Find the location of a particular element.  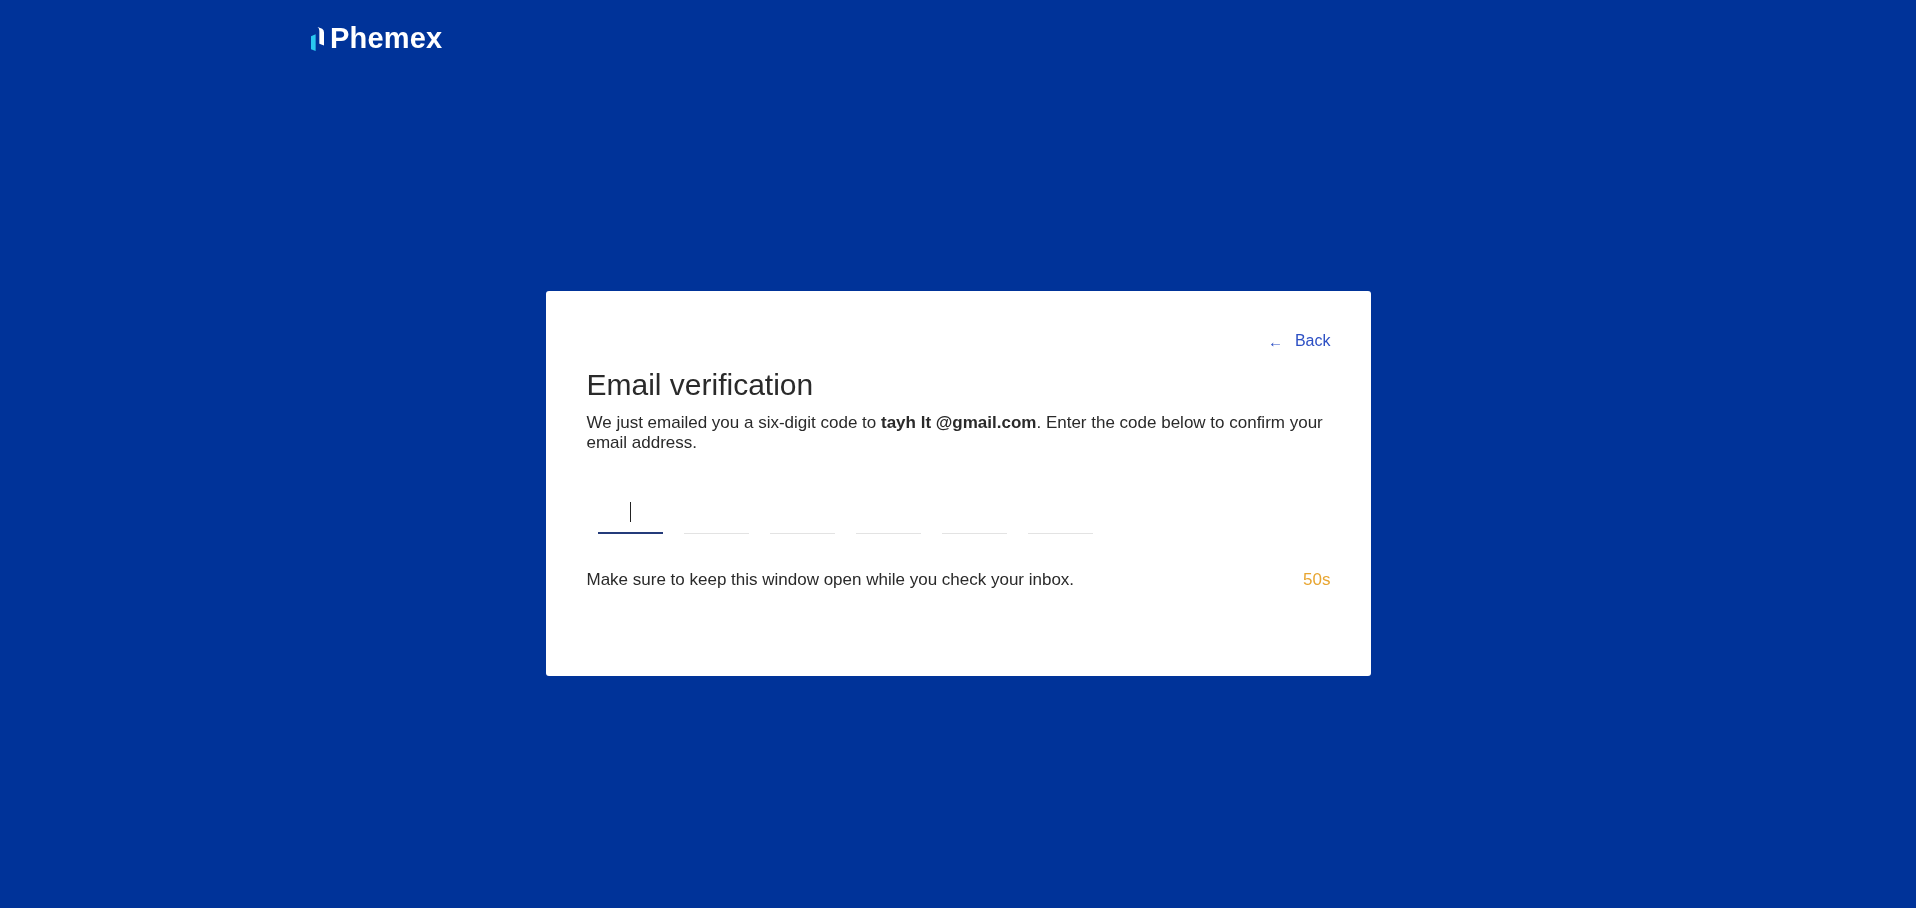

instruction-text: We just emailed you a six-digit code to tayh lt @gmail.com. Enter the code below to confirm your email address. is located at coordinates (955, 433).